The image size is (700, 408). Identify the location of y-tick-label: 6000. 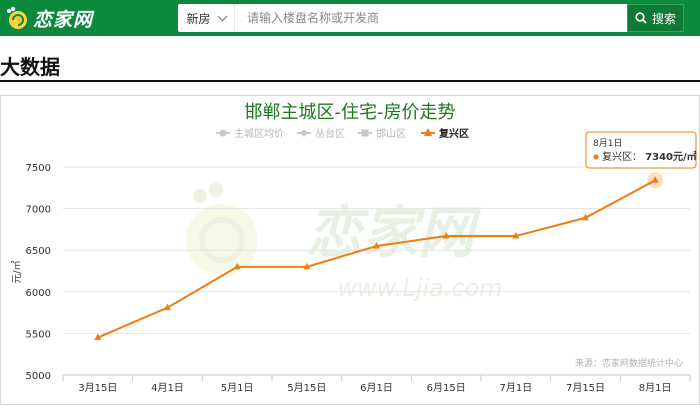
(38, 293).